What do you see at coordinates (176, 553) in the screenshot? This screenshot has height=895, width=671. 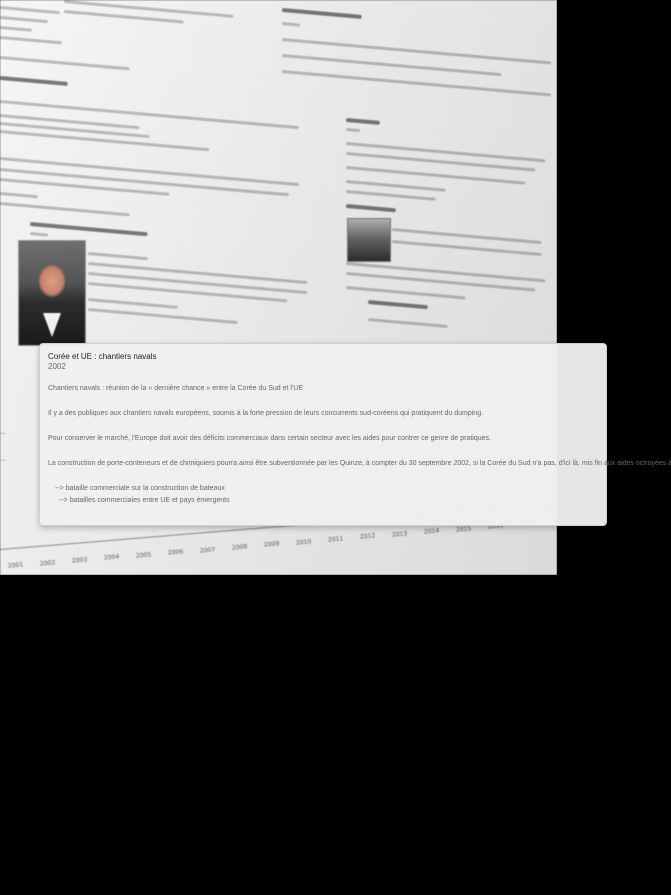 I see `timeline-year-label: 2006` at bounding box center [176, 553].